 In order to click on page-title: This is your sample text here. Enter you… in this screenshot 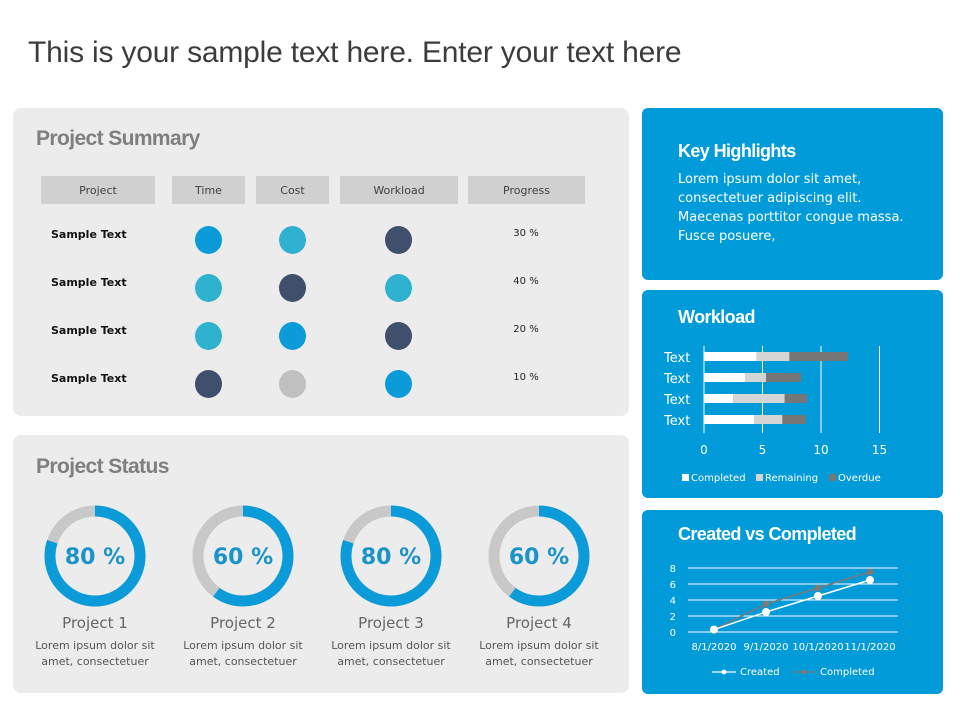, I will do `click(355, 52)`.